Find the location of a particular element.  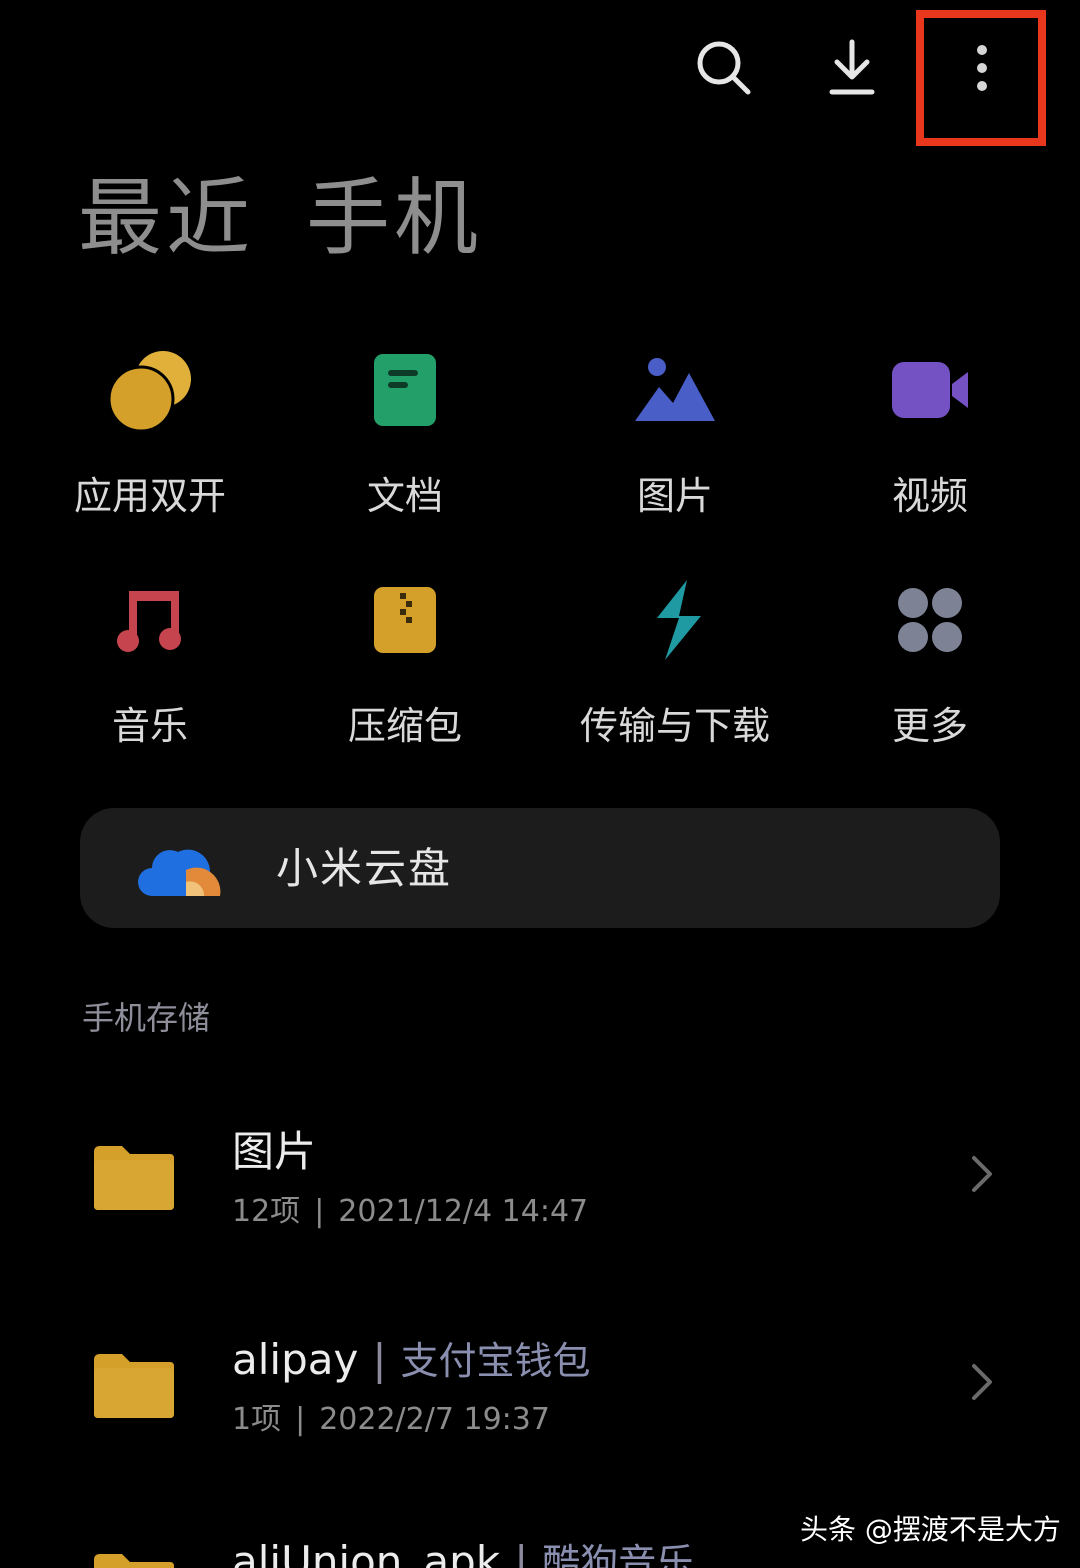

file-name: alipay is located at coordinates (295, 1359).